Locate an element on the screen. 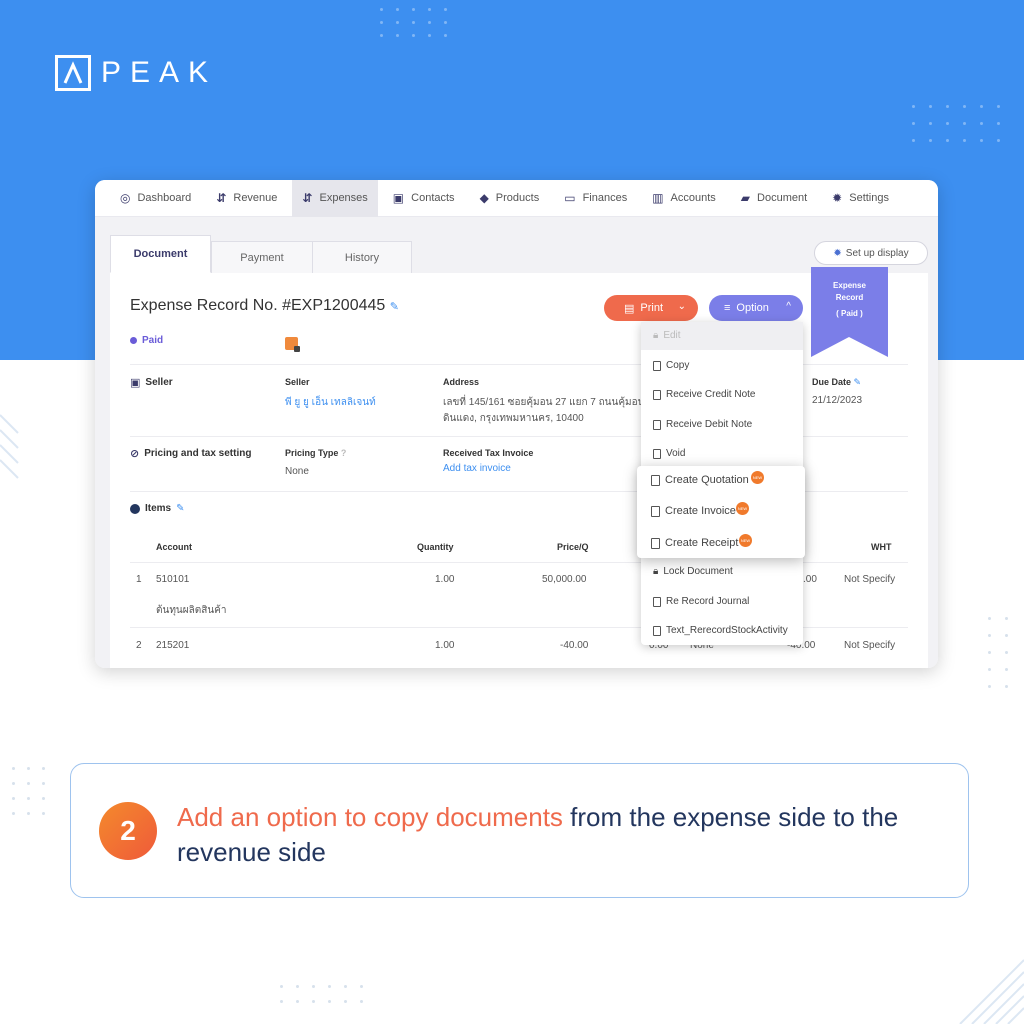  option-label: Option is located at coordinates (752, 308).